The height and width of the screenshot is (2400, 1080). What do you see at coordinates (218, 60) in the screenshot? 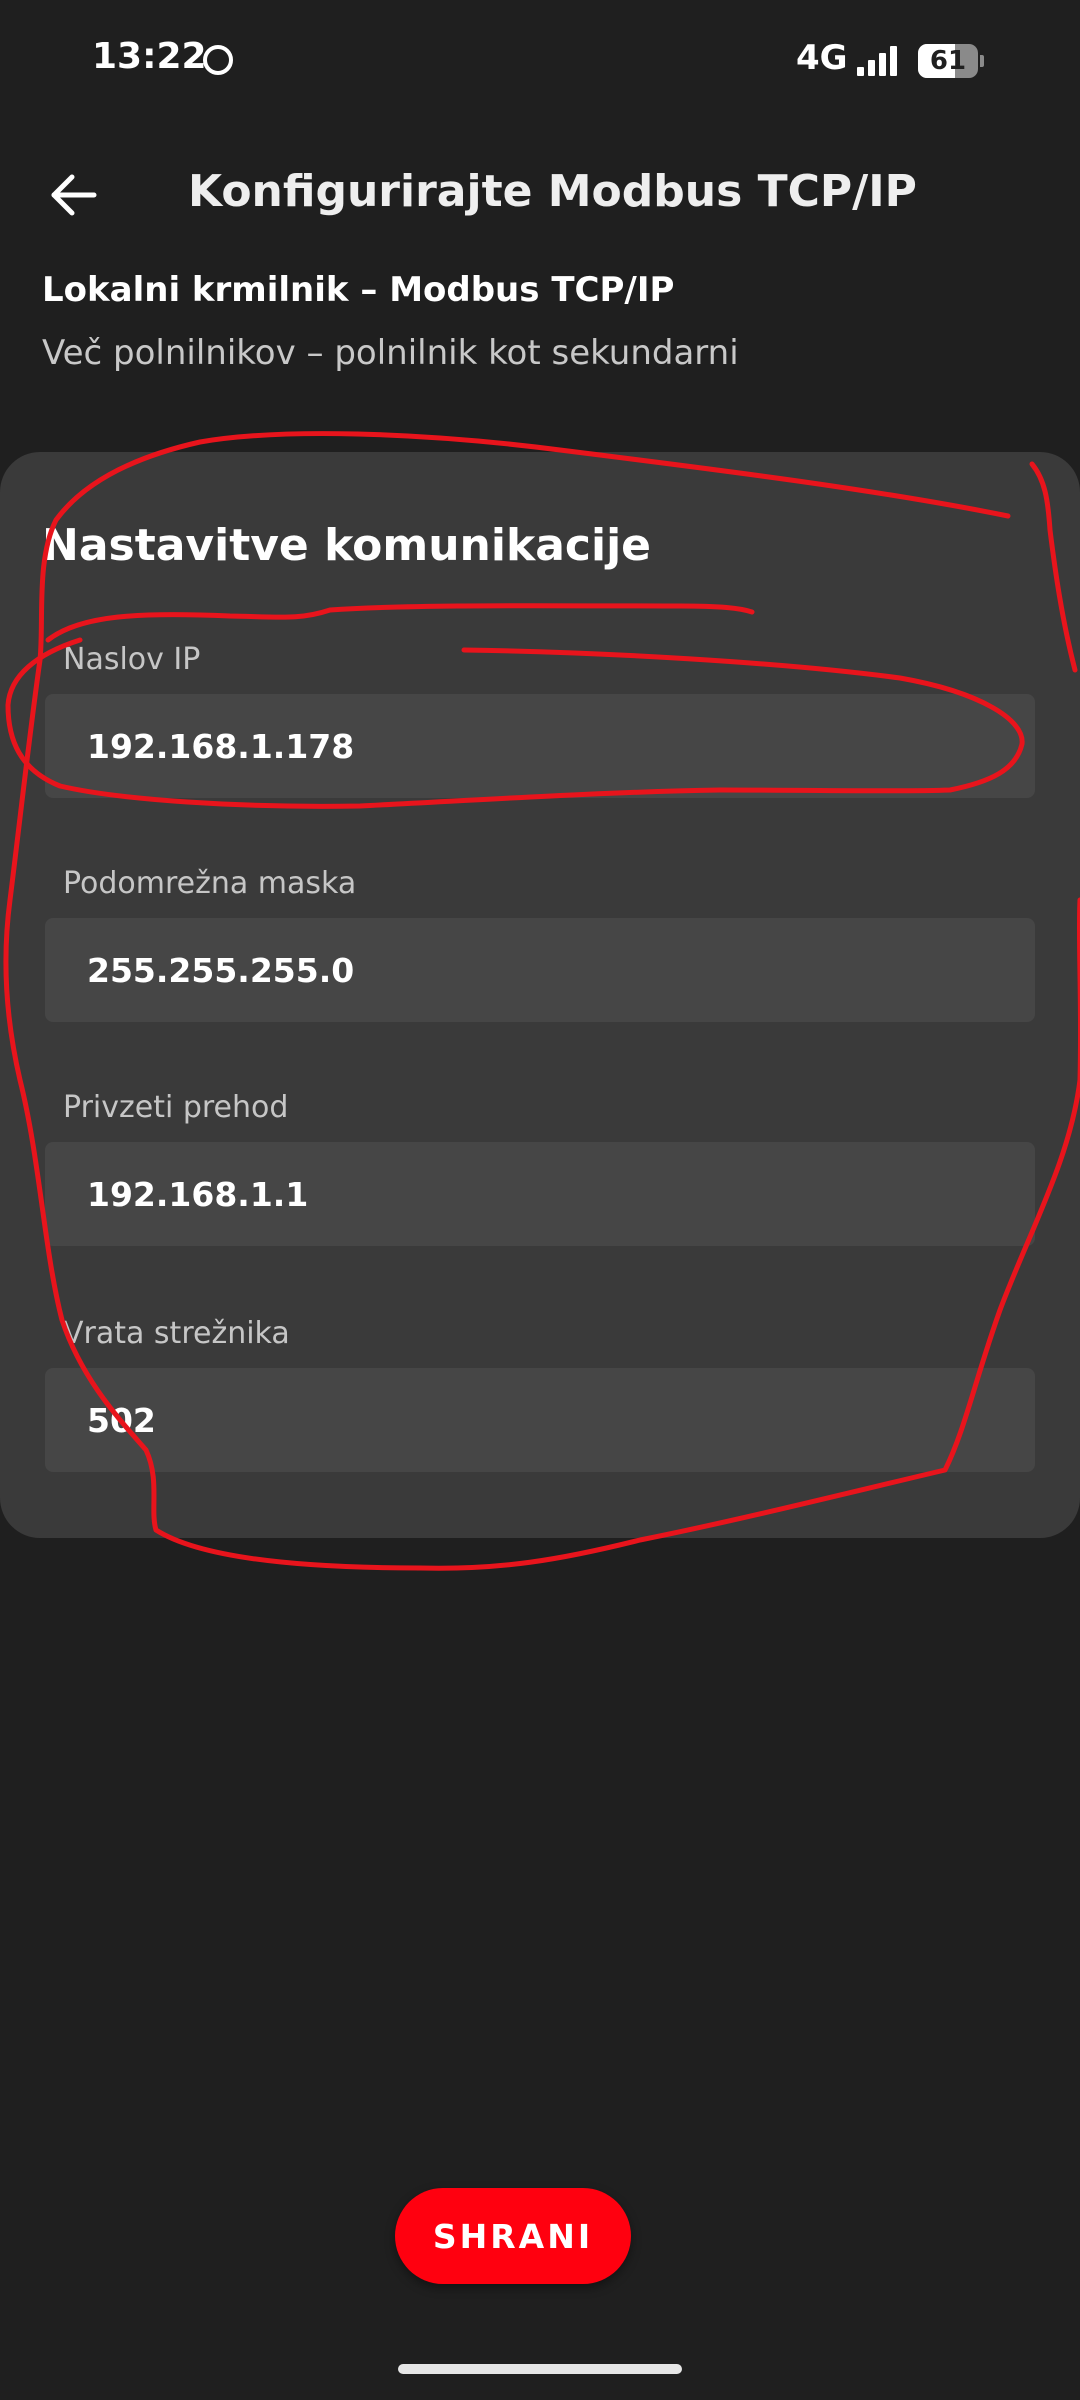
I see `circle-notification-icon` at bounding box center [218, 60].